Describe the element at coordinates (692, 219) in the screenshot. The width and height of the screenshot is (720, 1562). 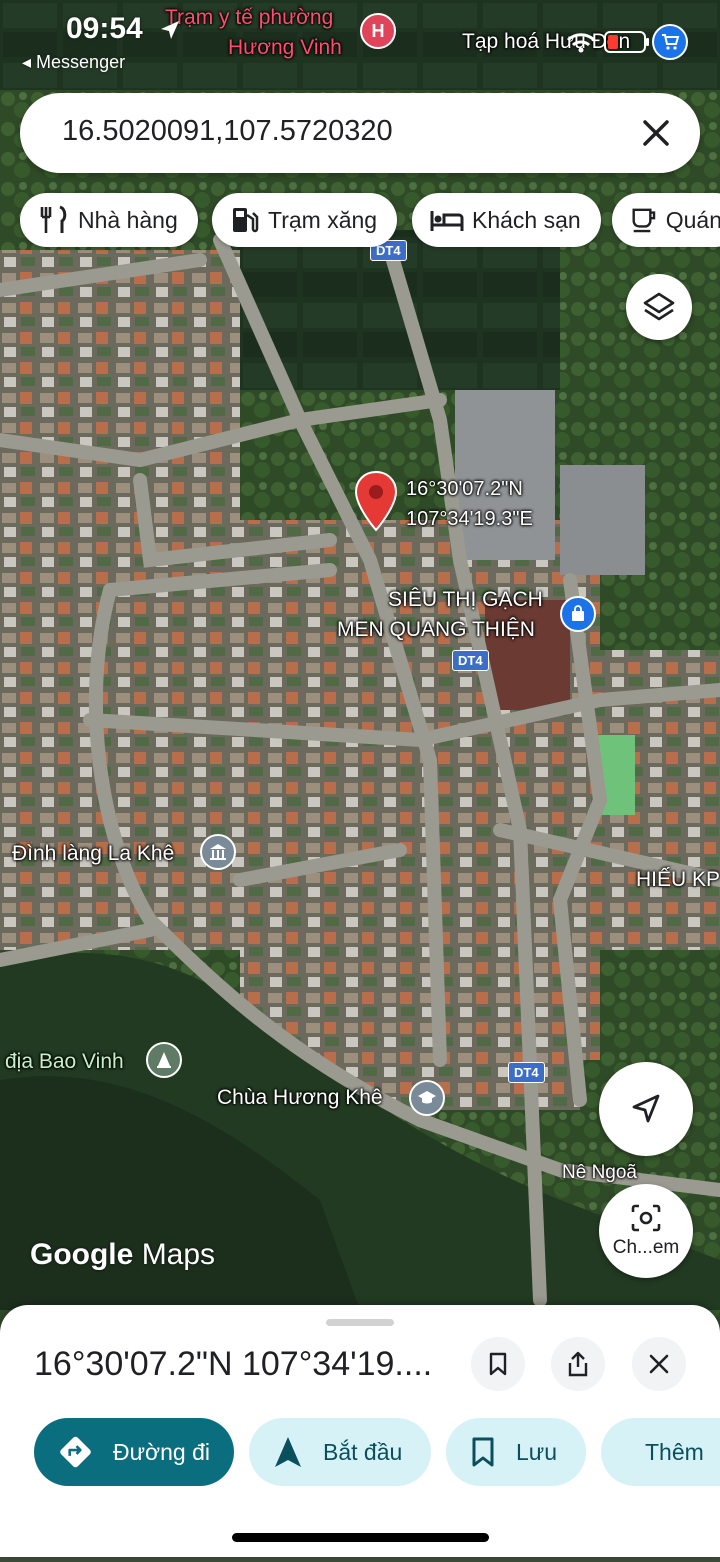
I see `chip-label: Quán` at that location.